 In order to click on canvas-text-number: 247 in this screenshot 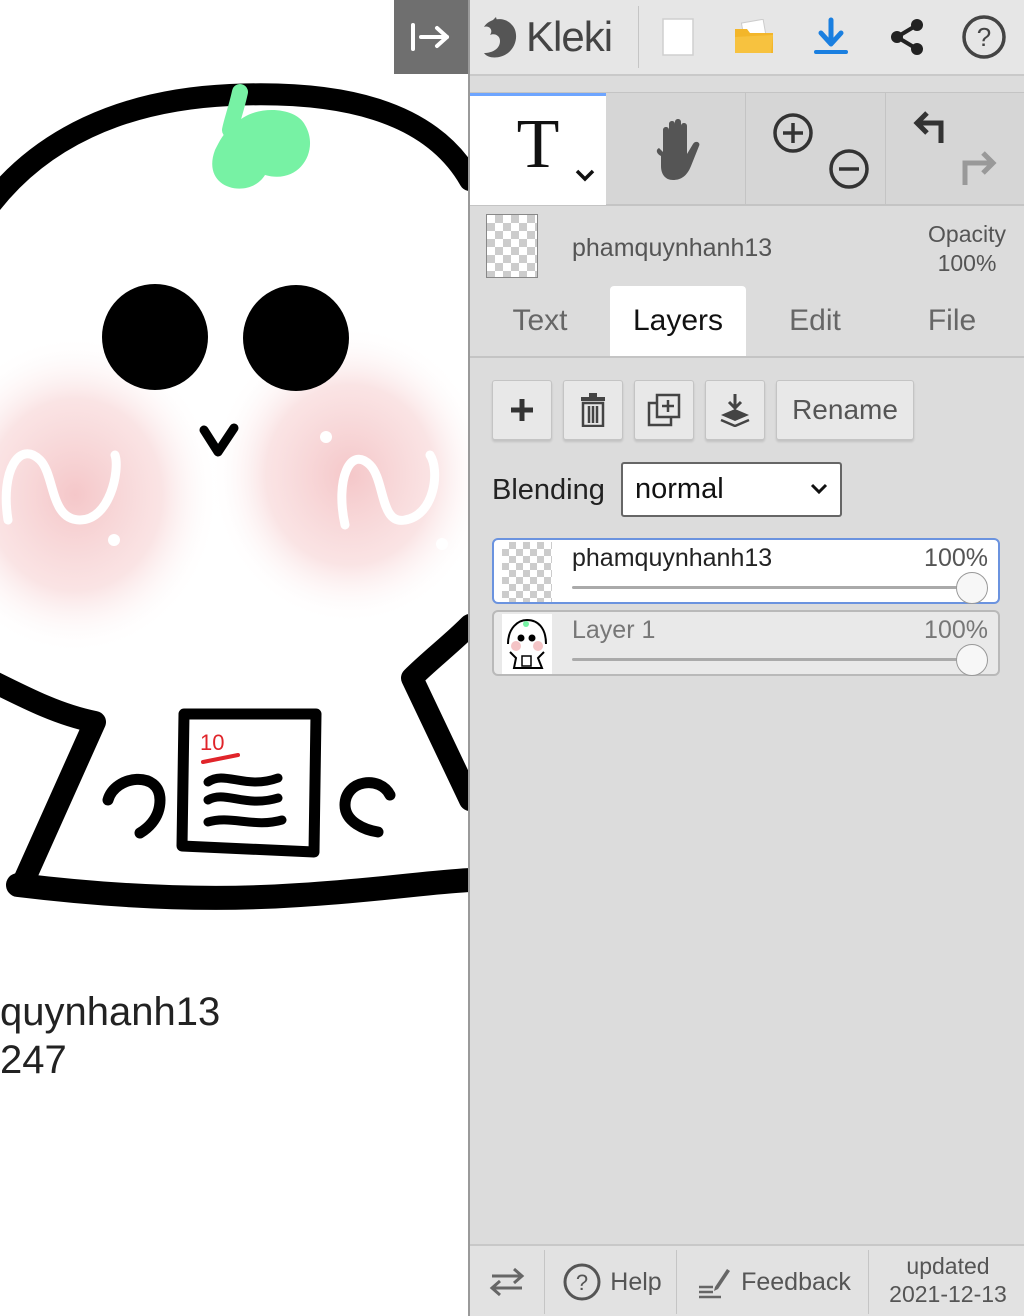, I will do `click(33, 1060)`.